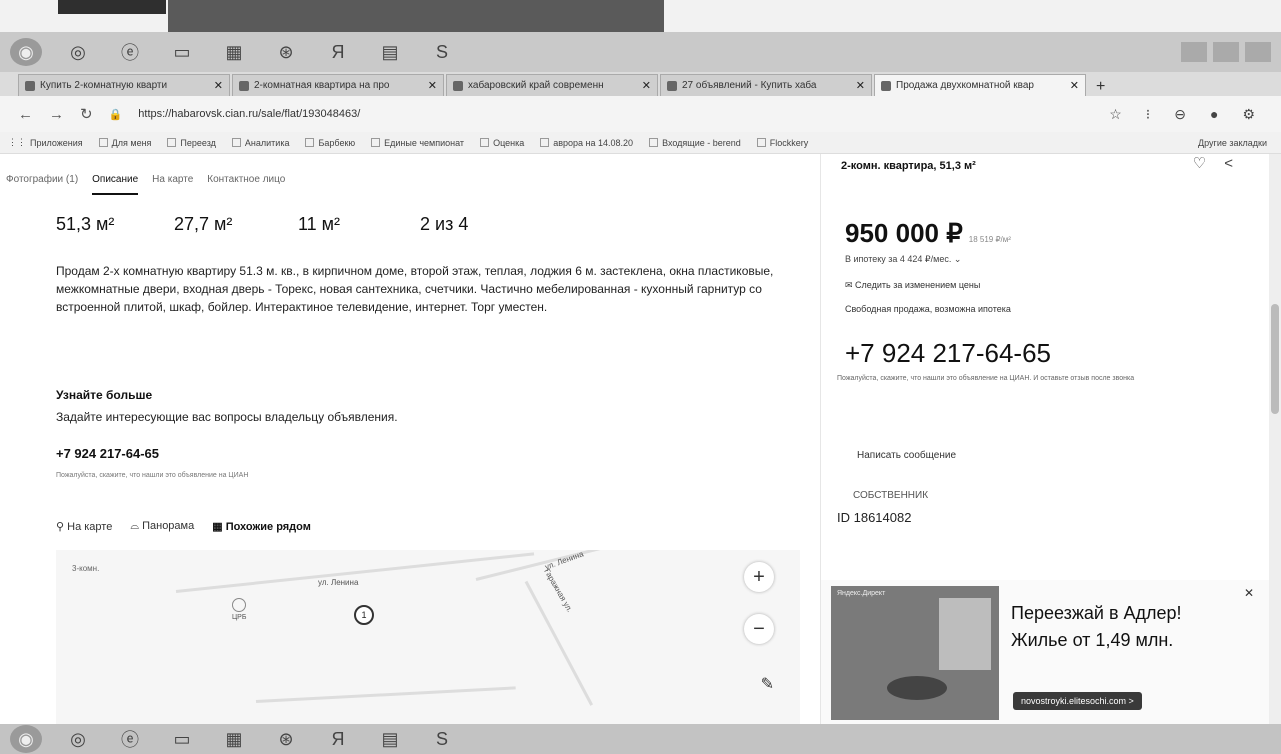 This screenshot has height=754, width=1281. What do you see at coordinates (1180, 114) in the screenshot?
I see `account-icon: ⊖` at bounding box center [1180, 114].